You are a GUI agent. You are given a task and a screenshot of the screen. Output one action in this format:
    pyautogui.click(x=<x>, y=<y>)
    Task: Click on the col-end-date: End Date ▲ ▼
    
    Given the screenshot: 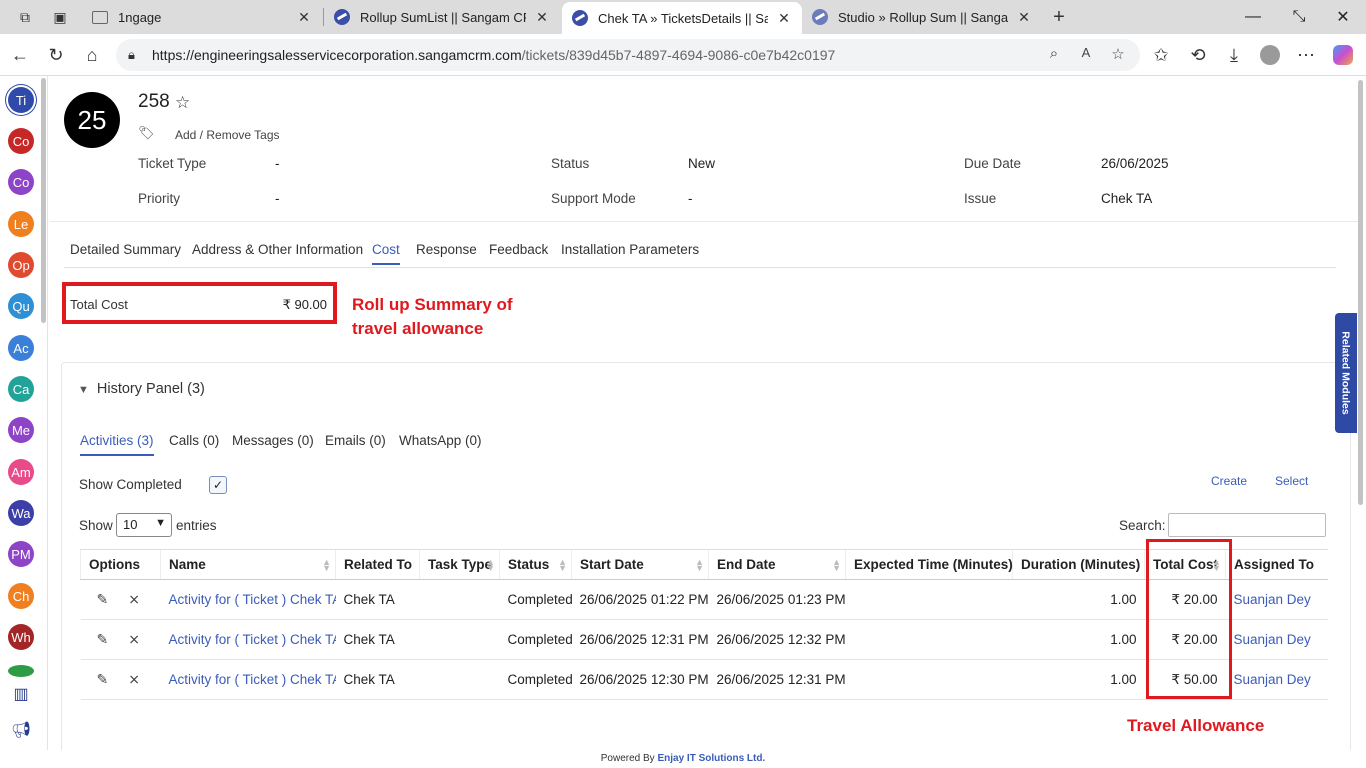 What is the action you would take?
    pyautogui.click(x=777, y=564)
    